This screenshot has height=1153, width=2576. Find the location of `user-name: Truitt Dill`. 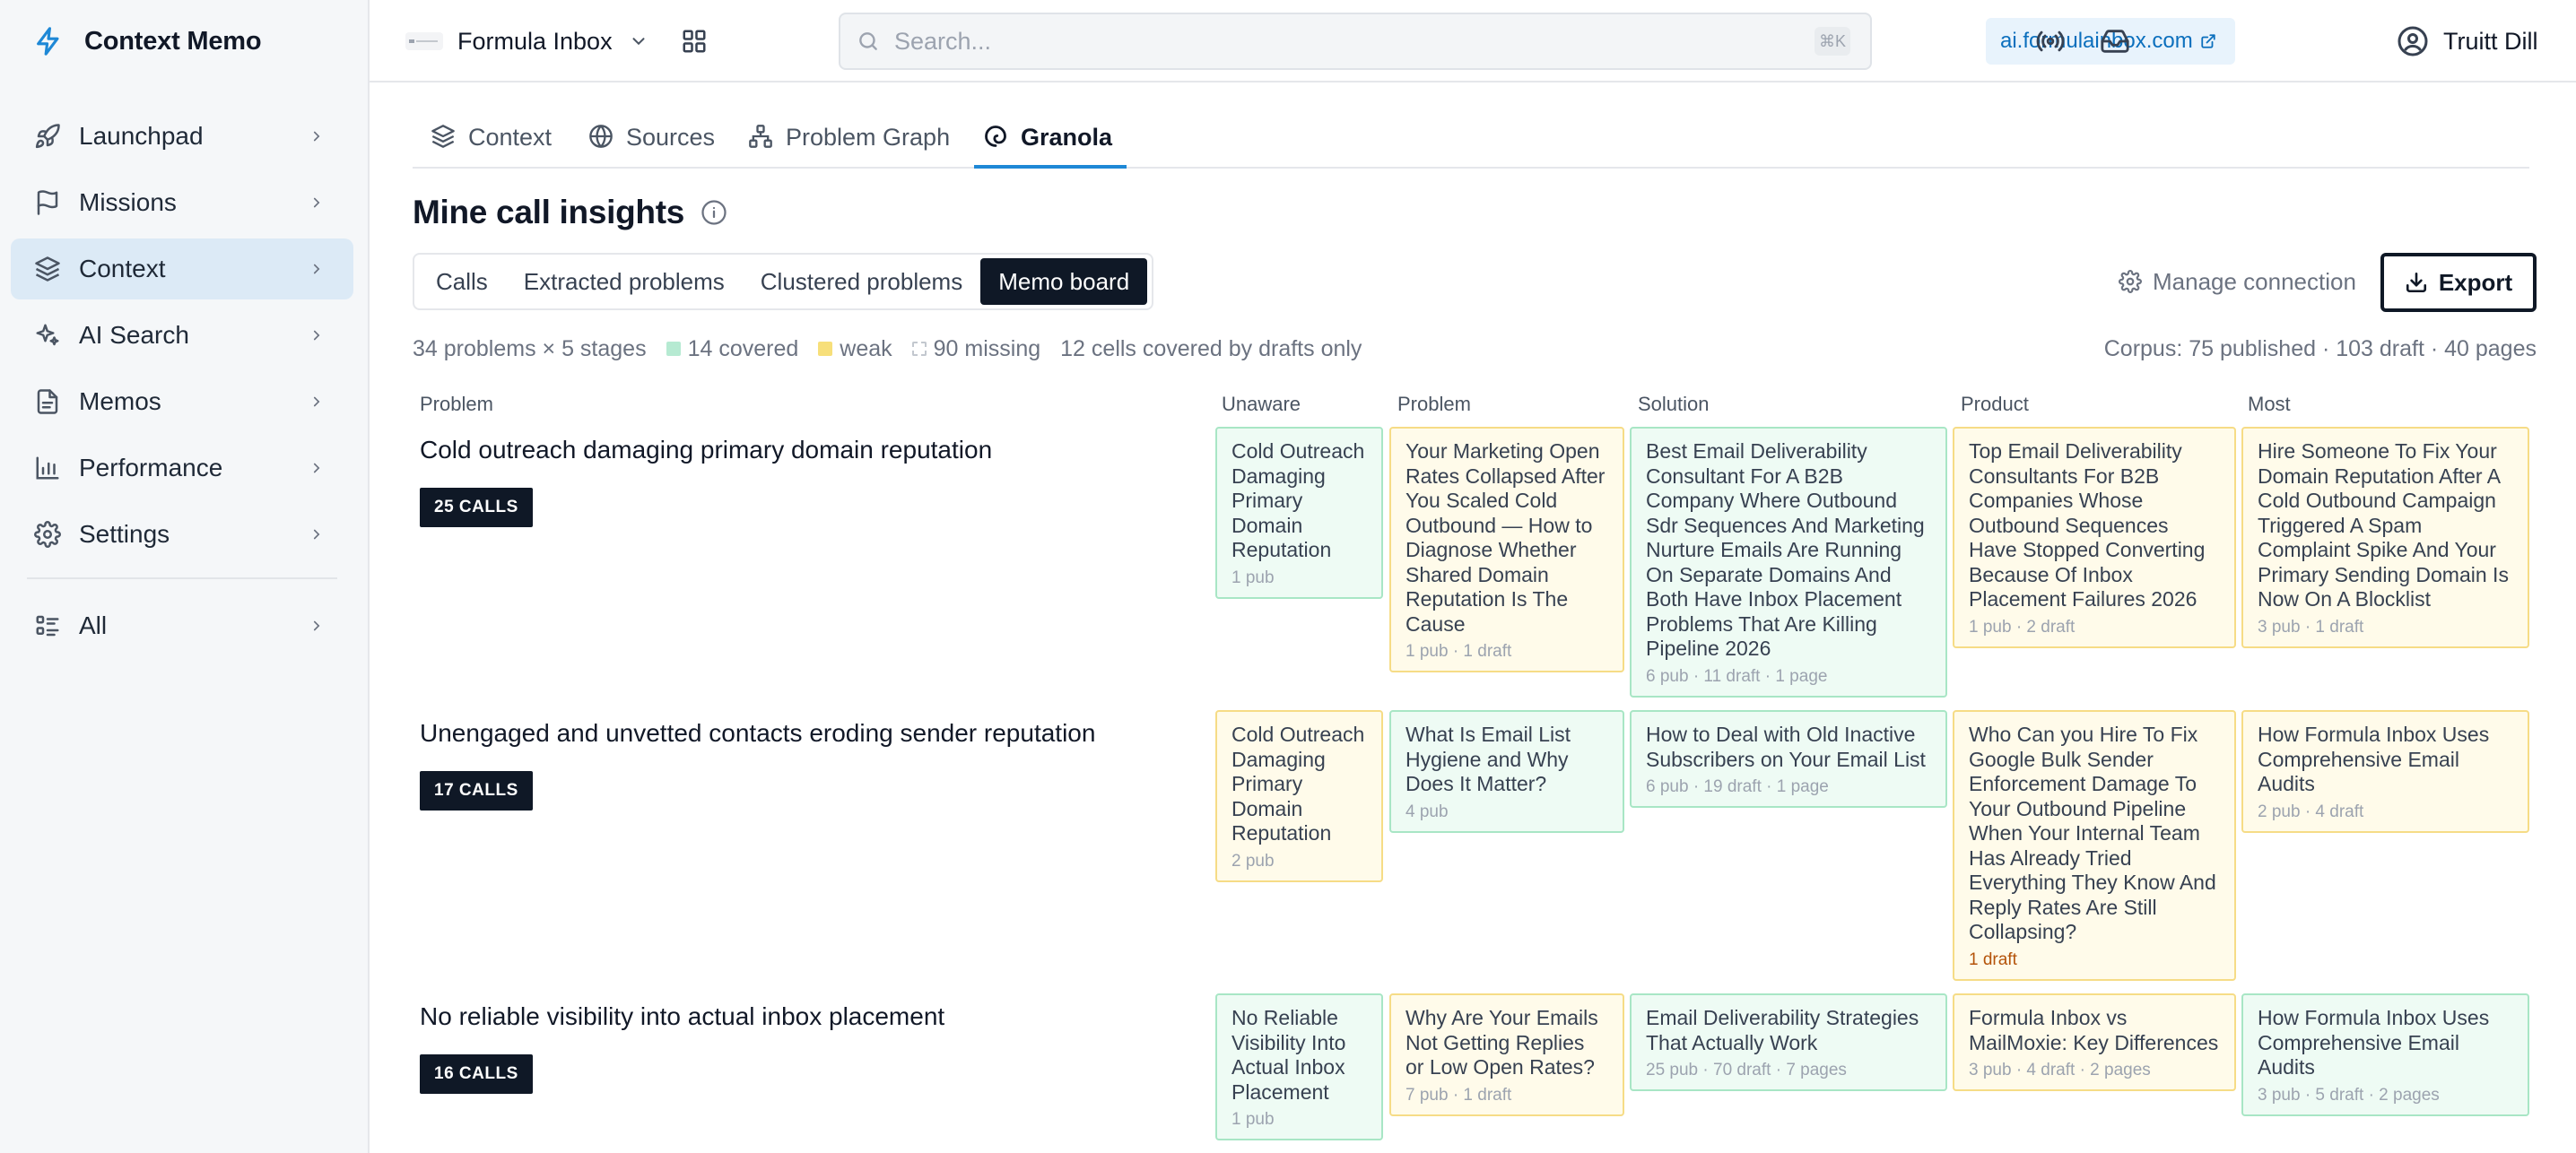

user-name: Truitt Dill is located at coordinates (2490, 41).